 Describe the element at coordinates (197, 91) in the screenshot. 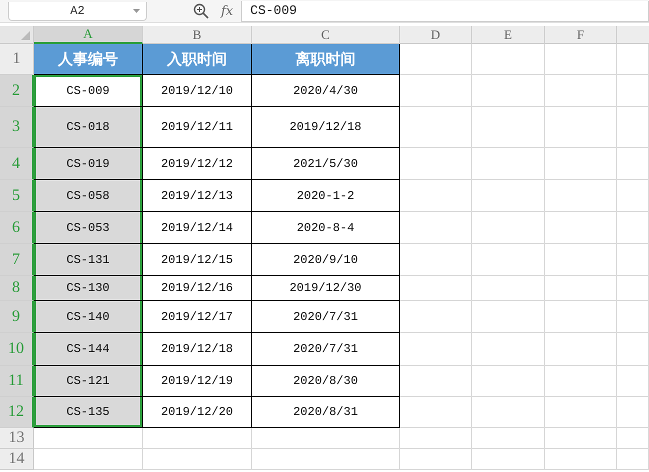

I see `table-cell: 2019/12/10` at that location.